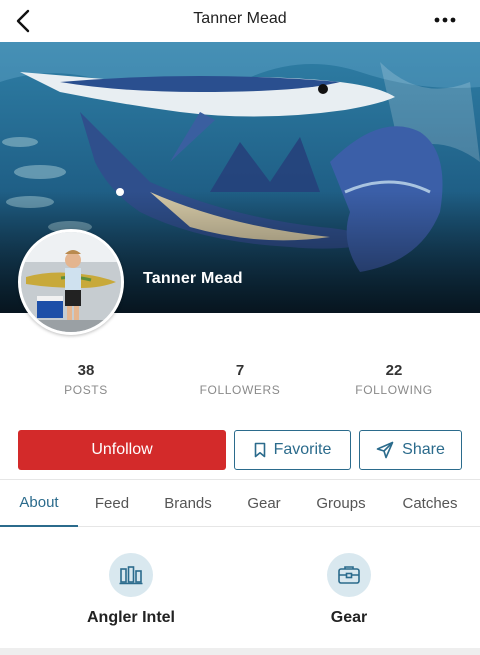 This screenshot has width=480, height=655. Describe the element at coordinates (86, 370) in the screenshot. I see `posts-count: 38` at that location.